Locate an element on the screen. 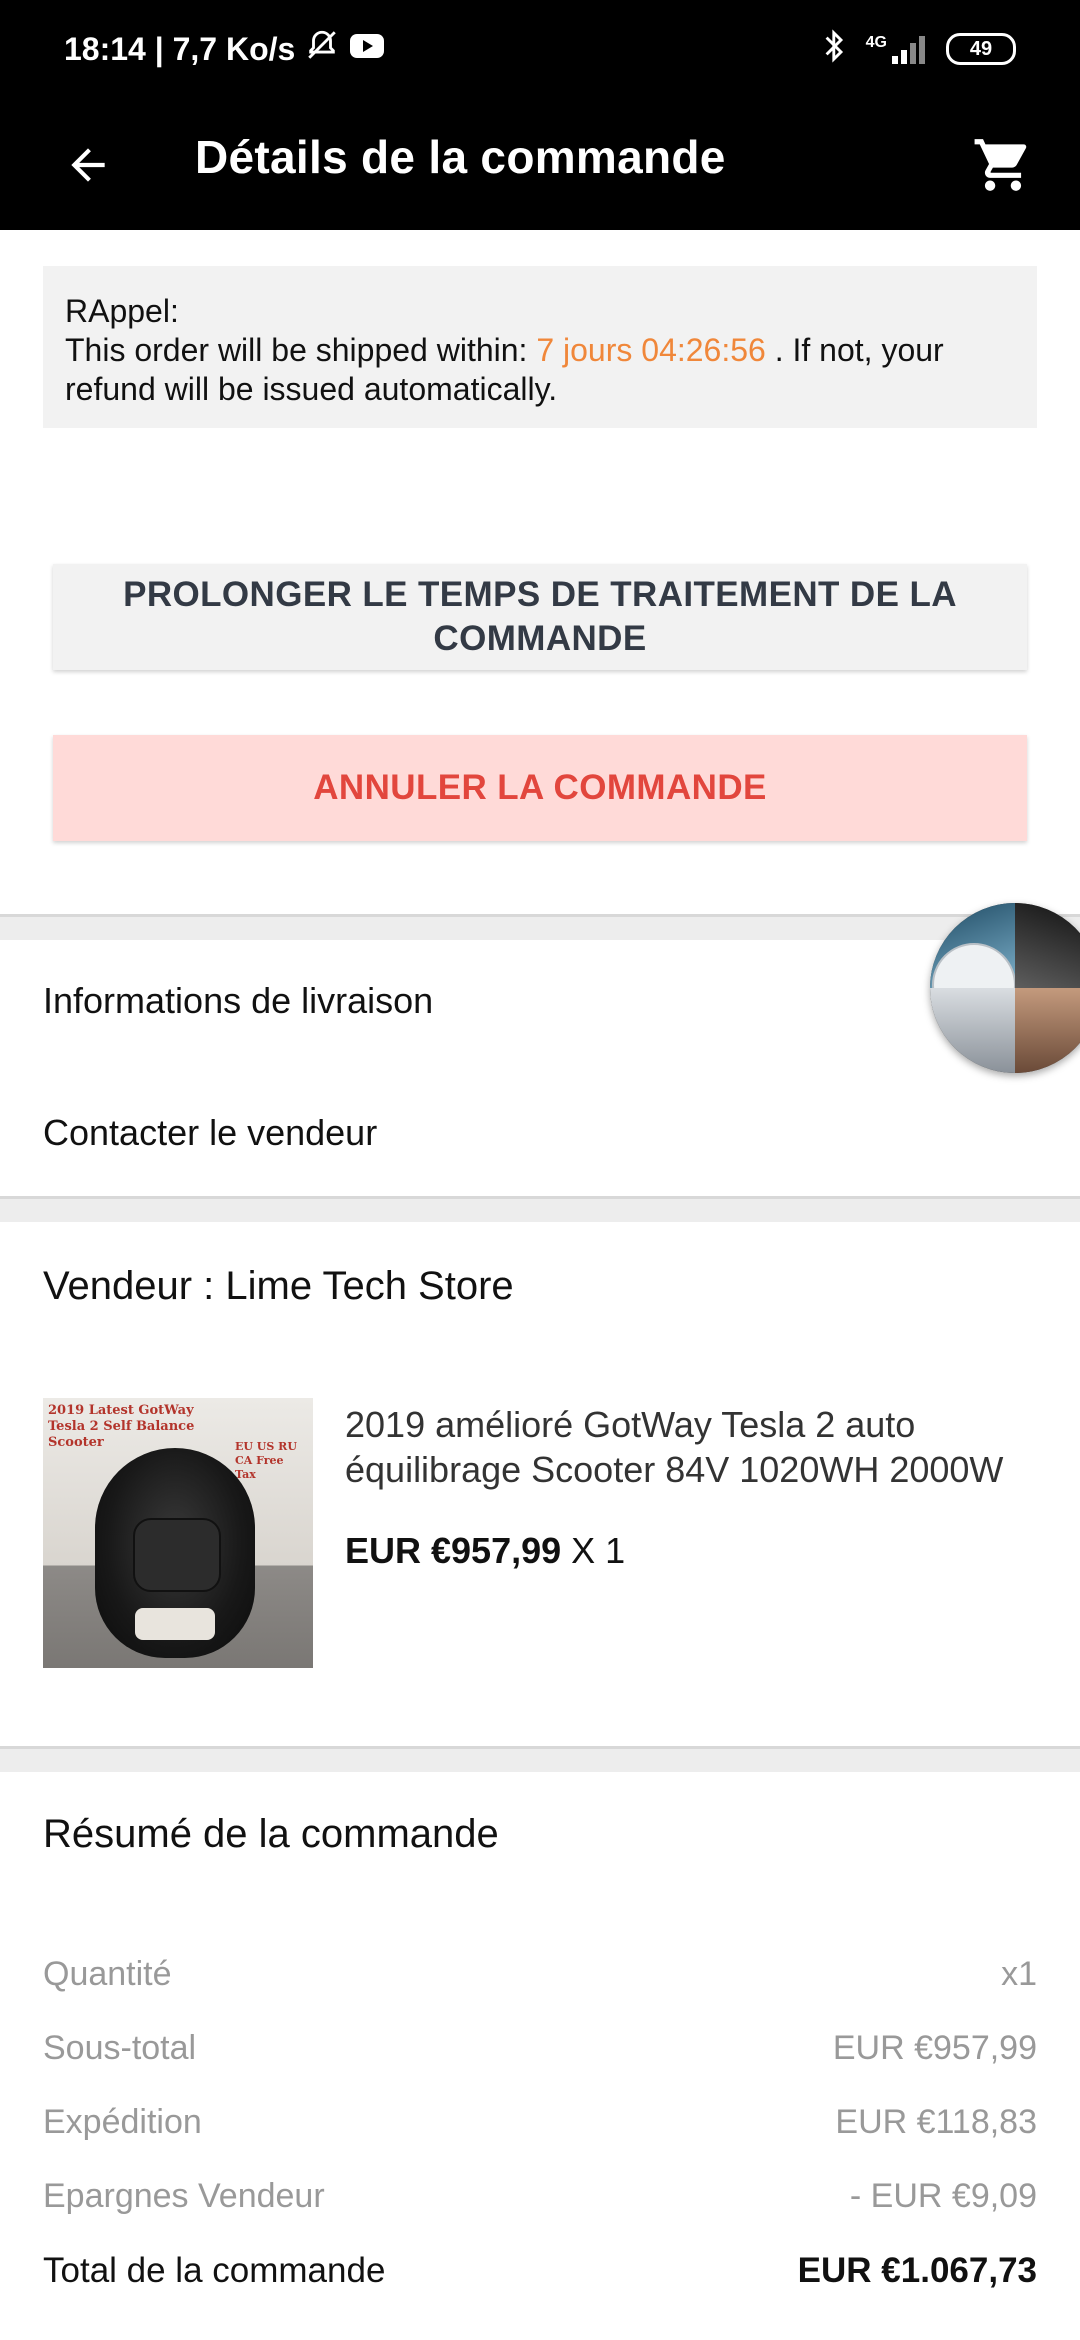 The image size is (1080, 2340). summary-value: EUR €118,83 is located at coordinates (936, 2122).